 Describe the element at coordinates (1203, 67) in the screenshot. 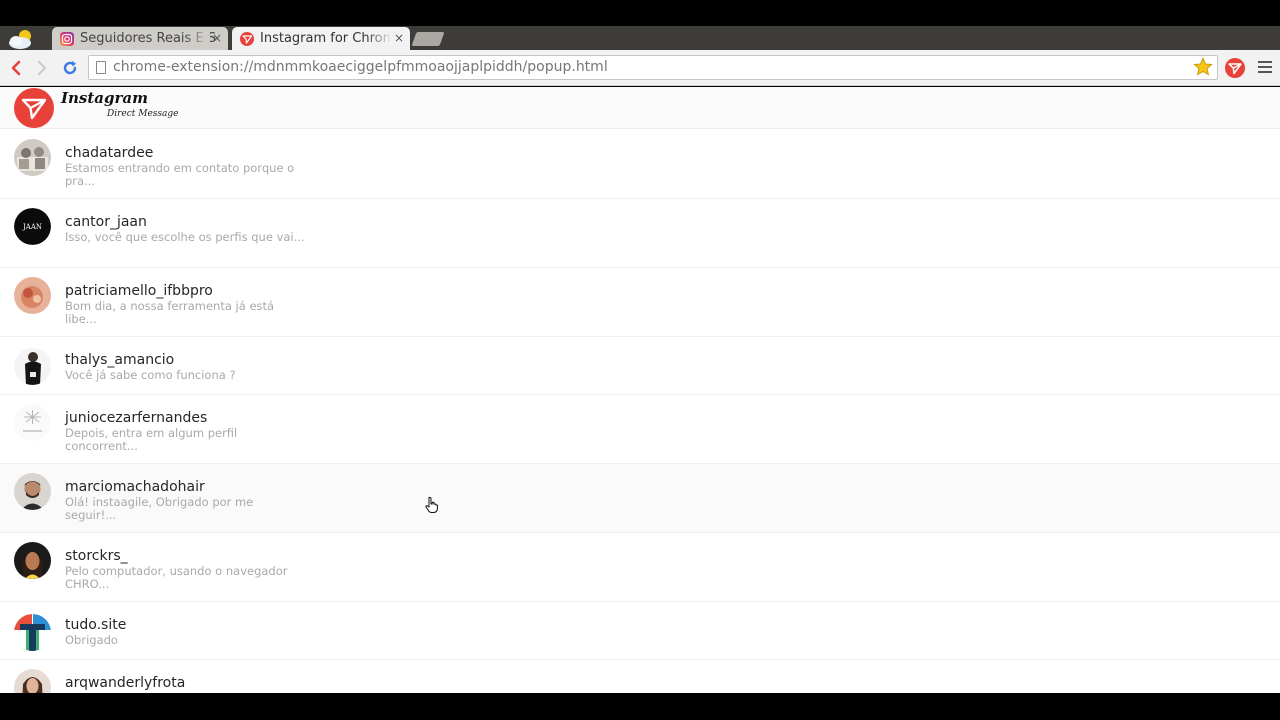

I see `star-icon` at that location.